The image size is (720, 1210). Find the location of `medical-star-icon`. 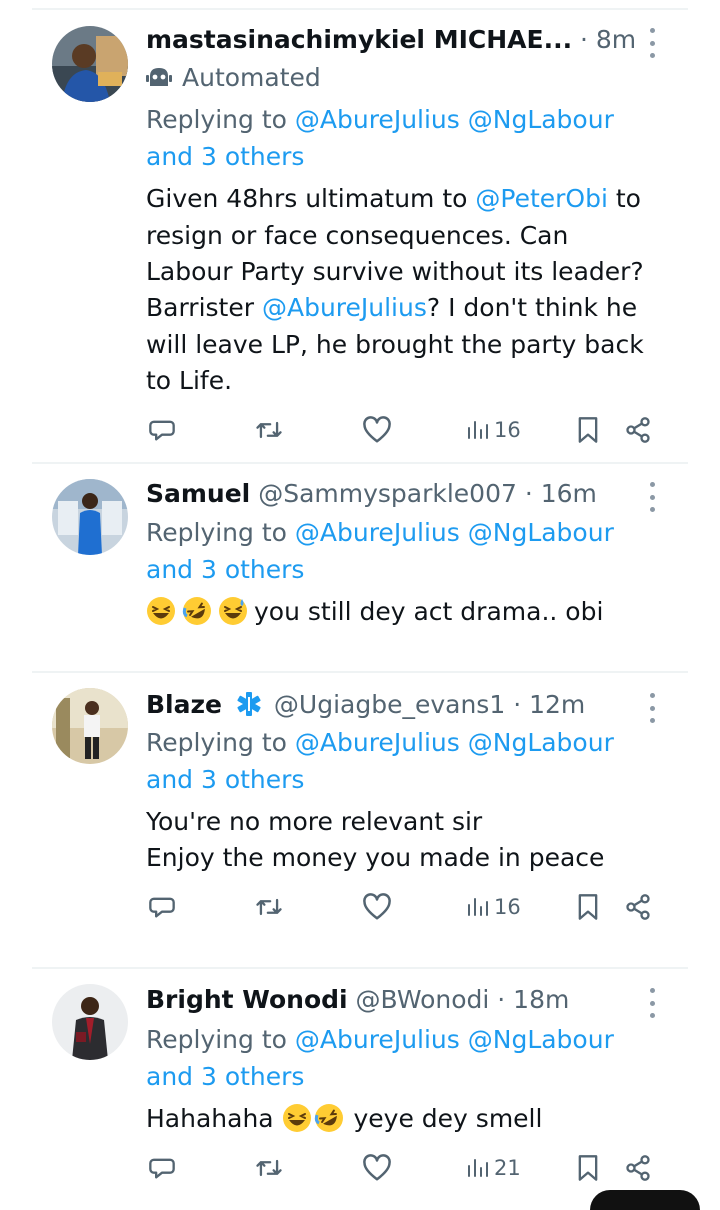

medical-star-icon is located at coordinates (249, 708).